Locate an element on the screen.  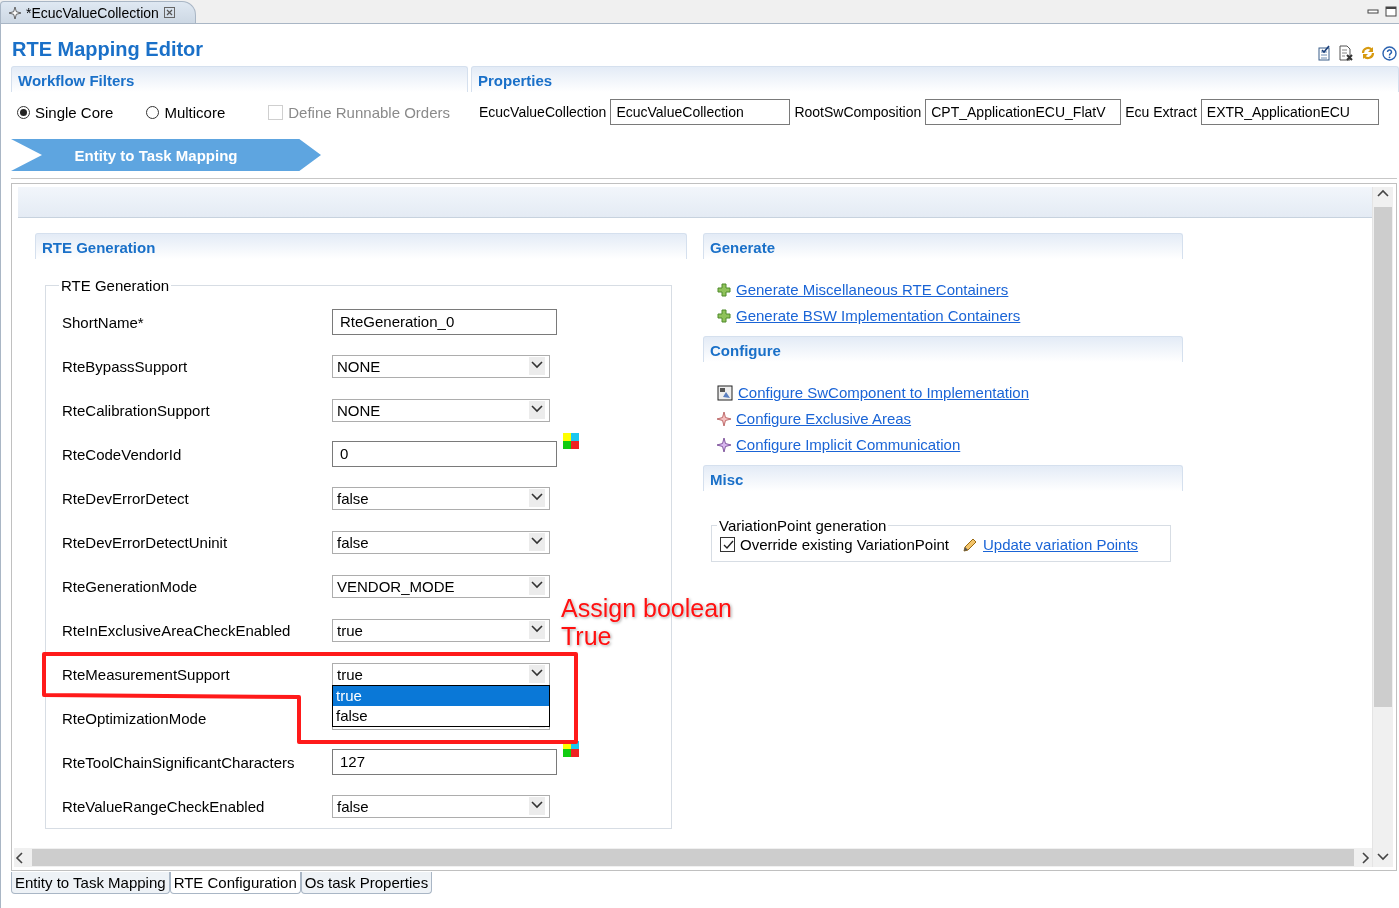
field-label: ShortName* is located at coordinates (103, 322).